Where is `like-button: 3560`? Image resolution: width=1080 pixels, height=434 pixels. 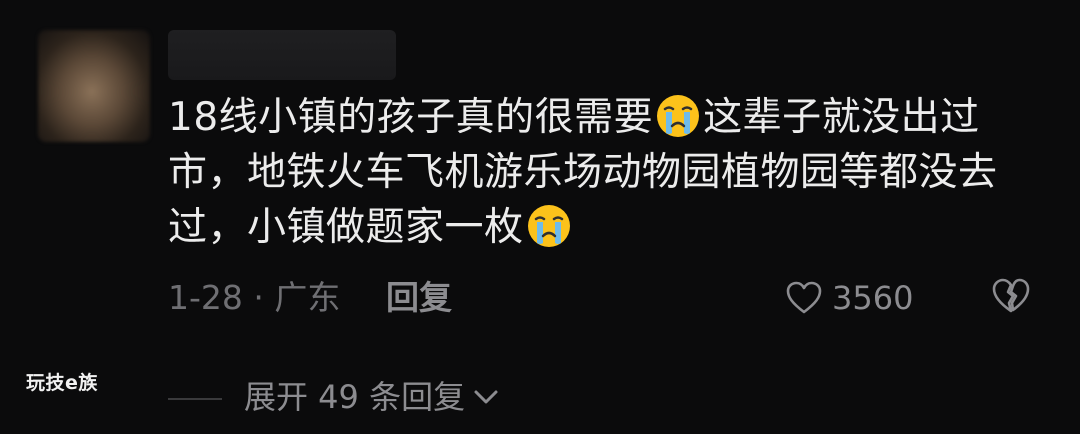 like-button: 3560 is located at coordinates (849, 298).